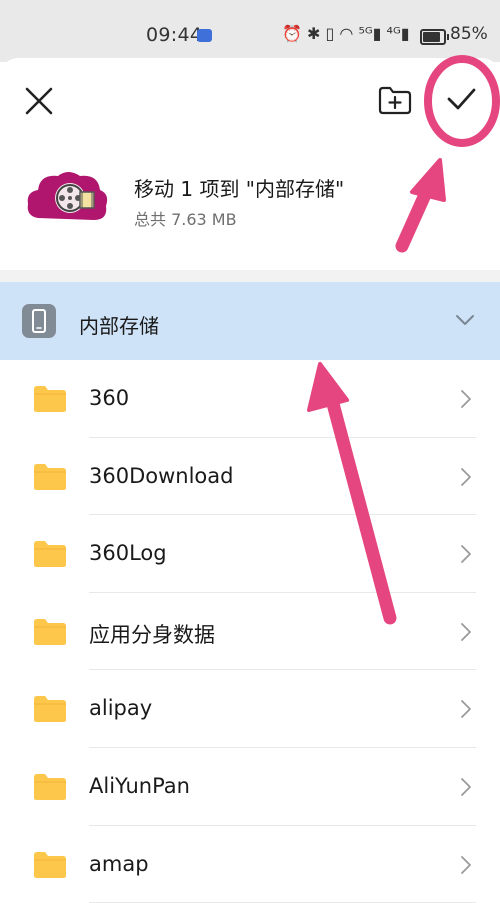  Describe the element at coordinates (128, 553) in the screenshot. I see `folder-name: 360Log` at that location.